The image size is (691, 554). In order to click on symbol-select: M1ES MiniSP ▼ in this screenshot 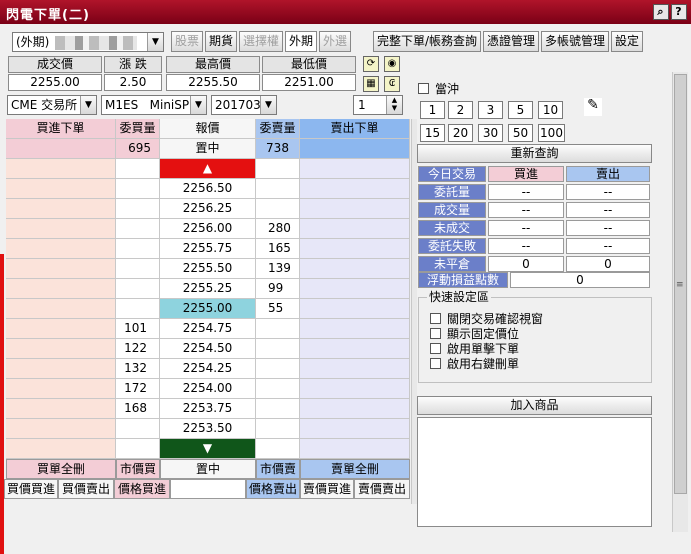, I will do `click(154, 105)`.